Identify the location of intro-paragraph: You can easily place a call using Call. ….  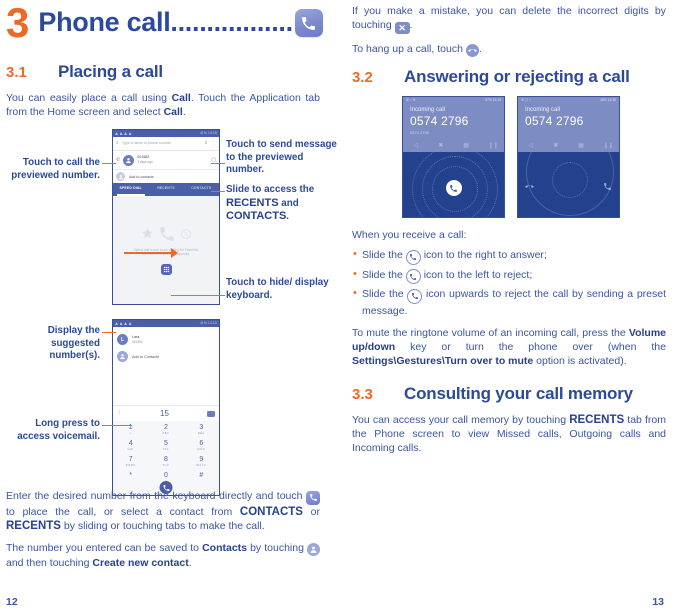
(163, 105).